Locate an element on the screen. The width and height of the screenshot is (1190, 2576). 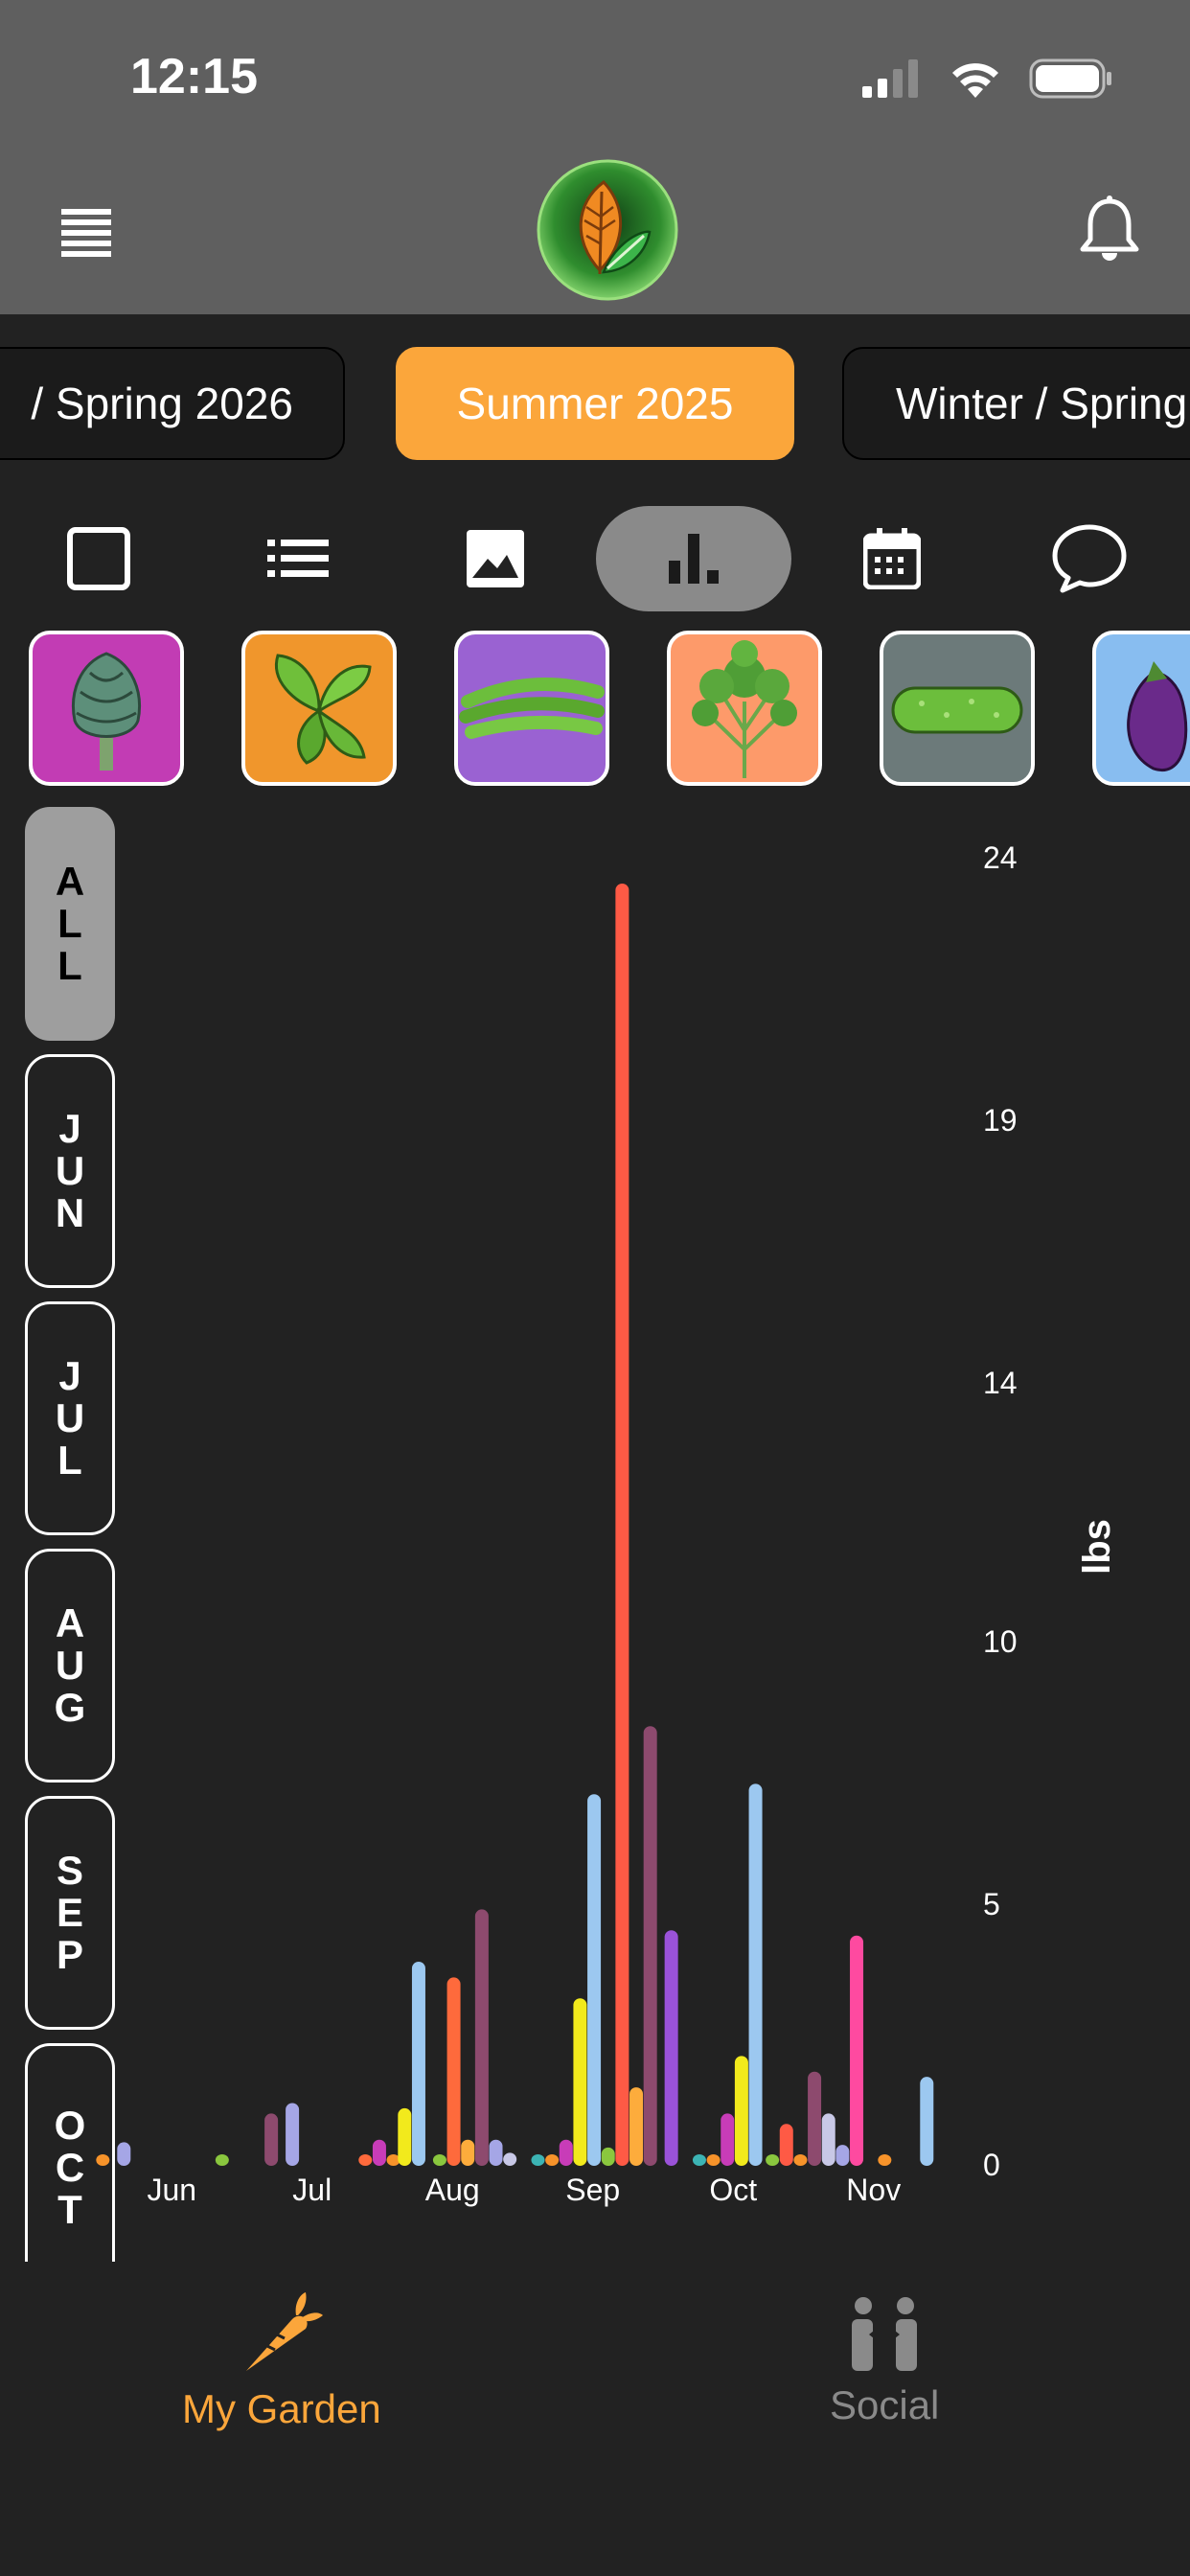
view-chat-button is located at coordinates (1090, 558).